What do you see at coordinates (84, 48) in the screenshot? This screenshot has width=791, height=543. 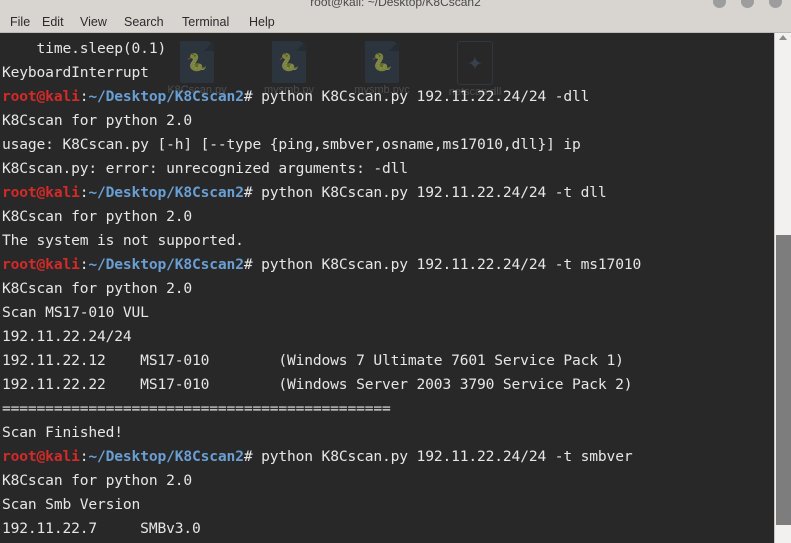 I see `terminal-output-line: time.sleep(0.1)` at bounding box center [84, 48].